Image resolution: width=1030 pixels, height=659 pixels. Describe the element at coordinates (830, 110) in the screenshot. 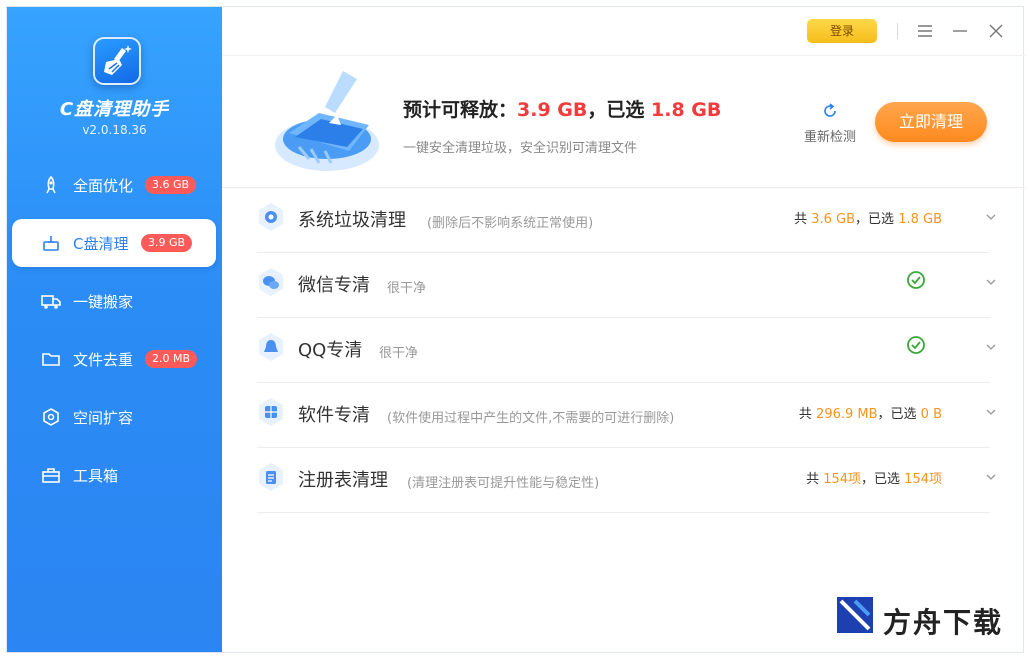

I see `refresh-icon` at that location.